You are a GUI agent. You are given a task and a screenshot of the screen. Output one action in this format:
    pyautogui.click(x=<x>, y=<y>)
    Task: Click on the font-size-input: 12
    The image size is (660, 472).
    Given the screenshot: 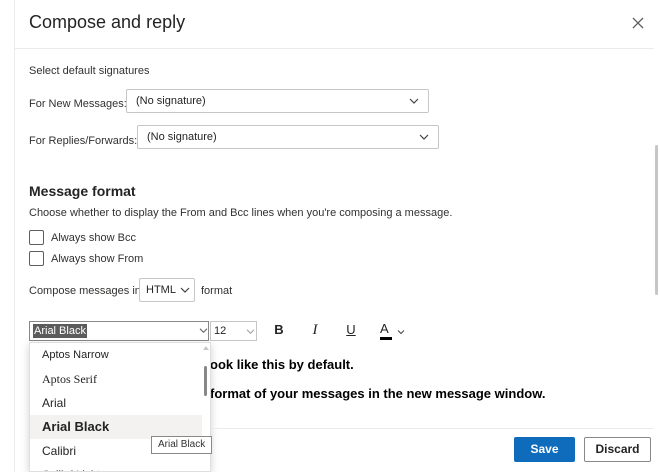 What is the action you would take?
    pyautogui.click(x=233, y=331)
    